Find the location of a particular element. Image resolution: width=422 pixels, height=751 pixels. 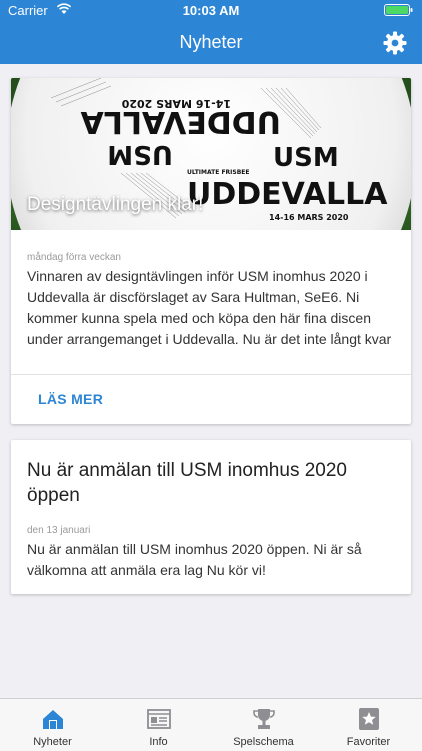

tab-label: Spelschema is located at coordinates (263, 742).